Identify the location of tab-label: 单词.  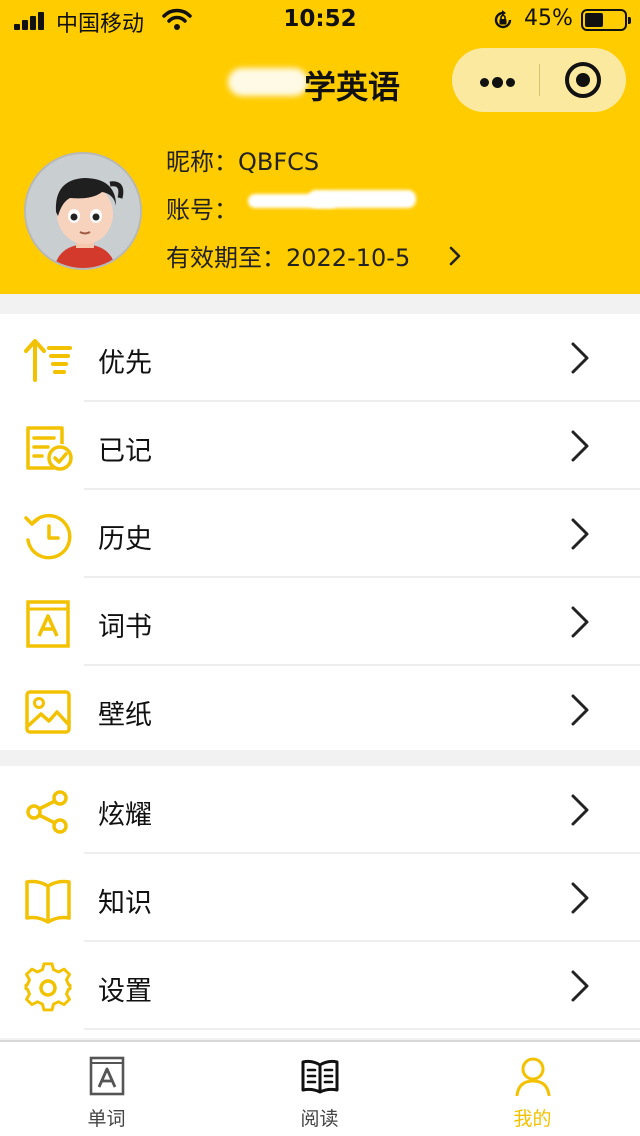
(106, 1119).